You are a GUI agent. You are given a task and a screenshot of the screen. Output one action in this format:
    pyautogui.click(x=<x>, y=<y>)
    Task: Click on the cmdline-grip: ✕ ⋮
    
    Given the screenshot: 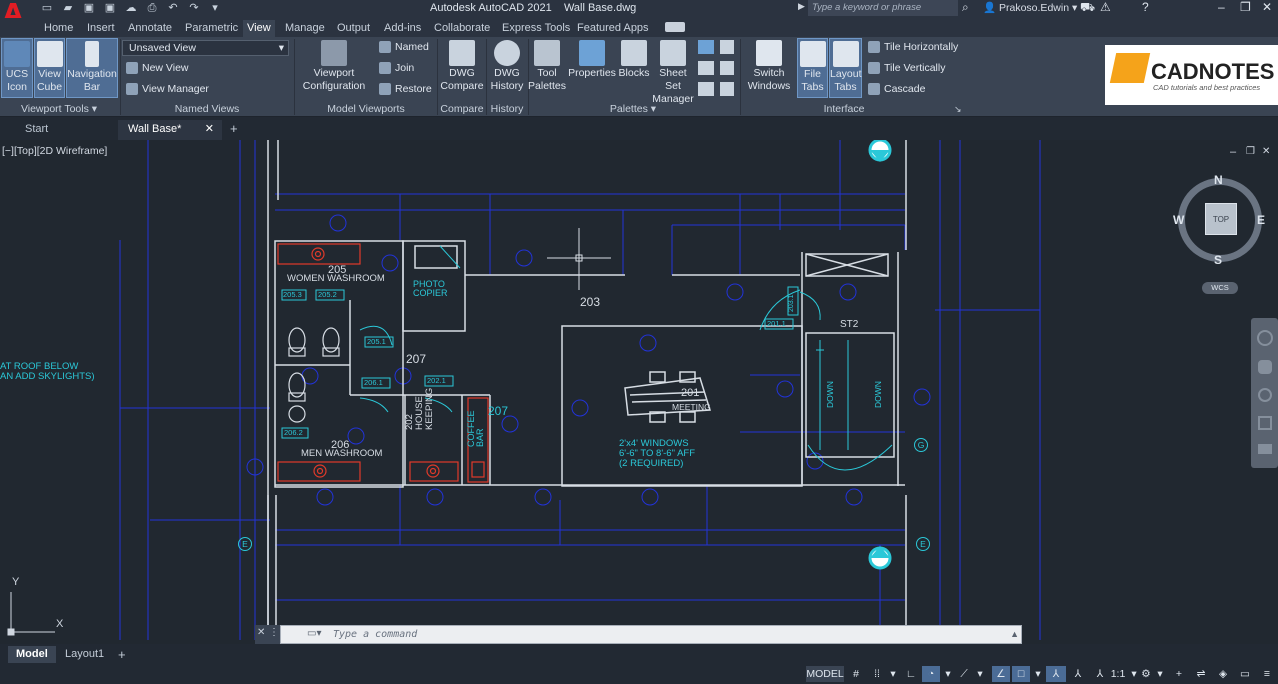 What is the action you would take?
    pyautogui.click(x=267, y=634)
    